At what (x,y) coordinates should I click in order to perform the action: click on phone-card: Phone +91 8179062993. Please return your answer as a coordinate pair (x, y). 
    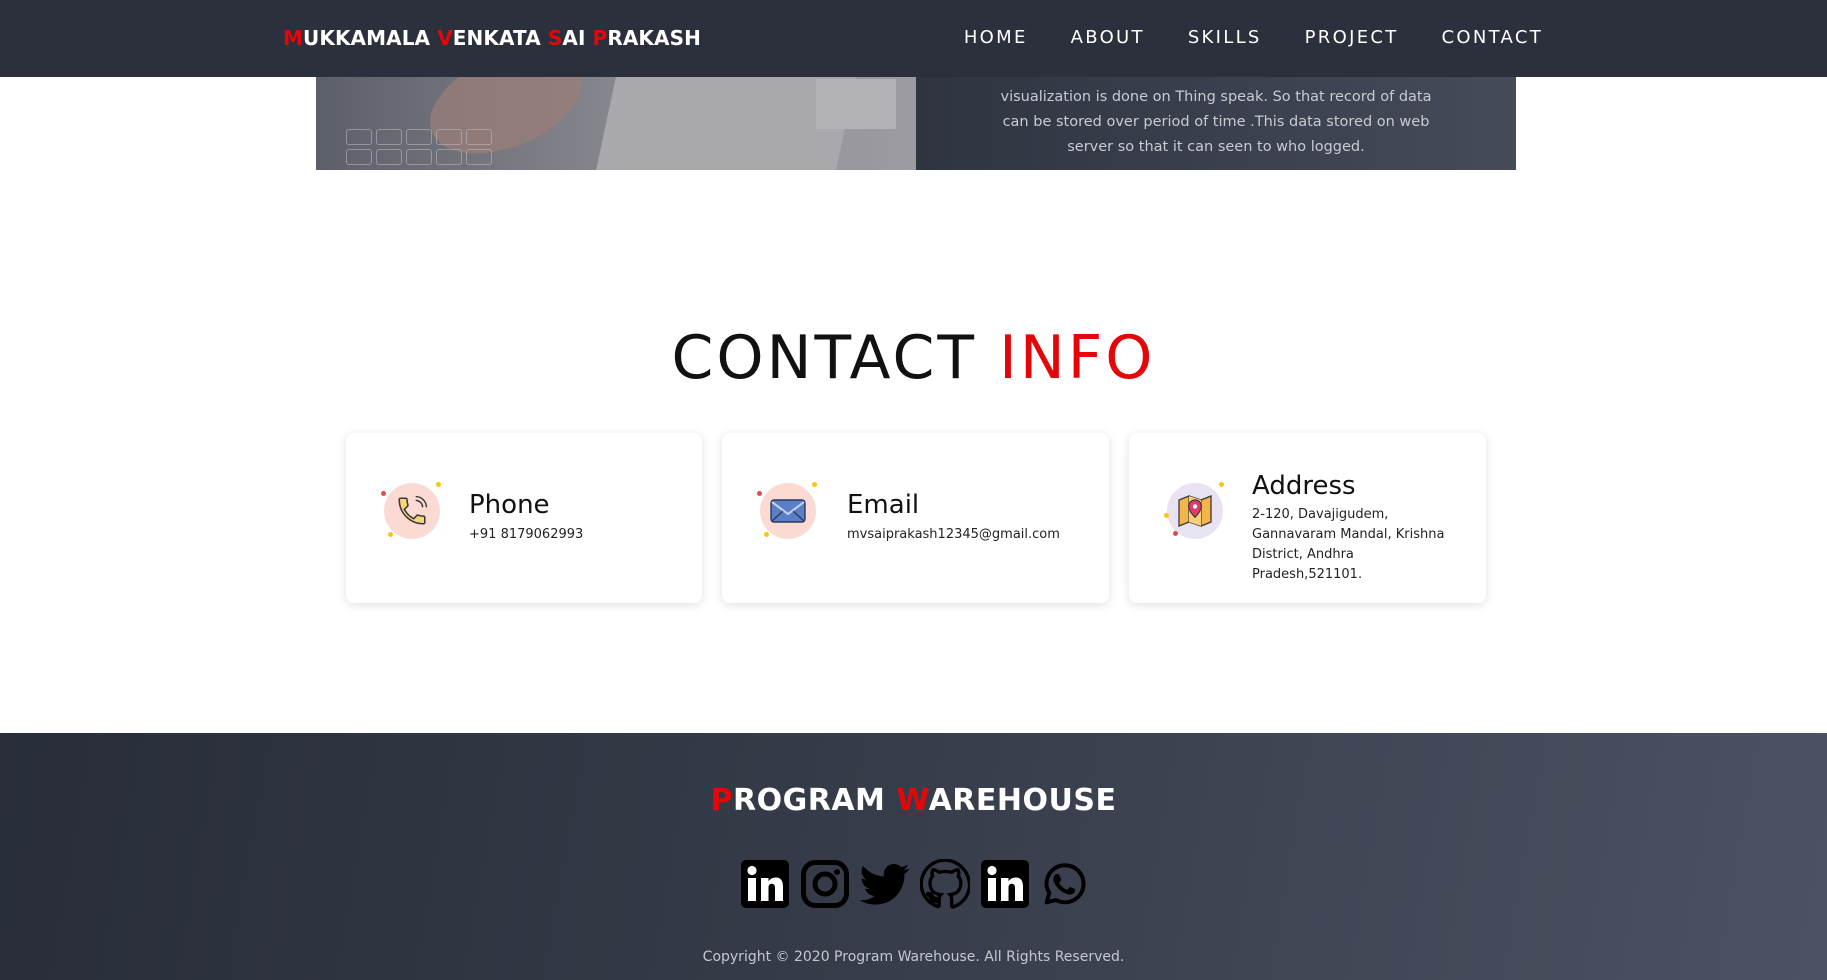
    Looking at the image, I should click on (524, 518).